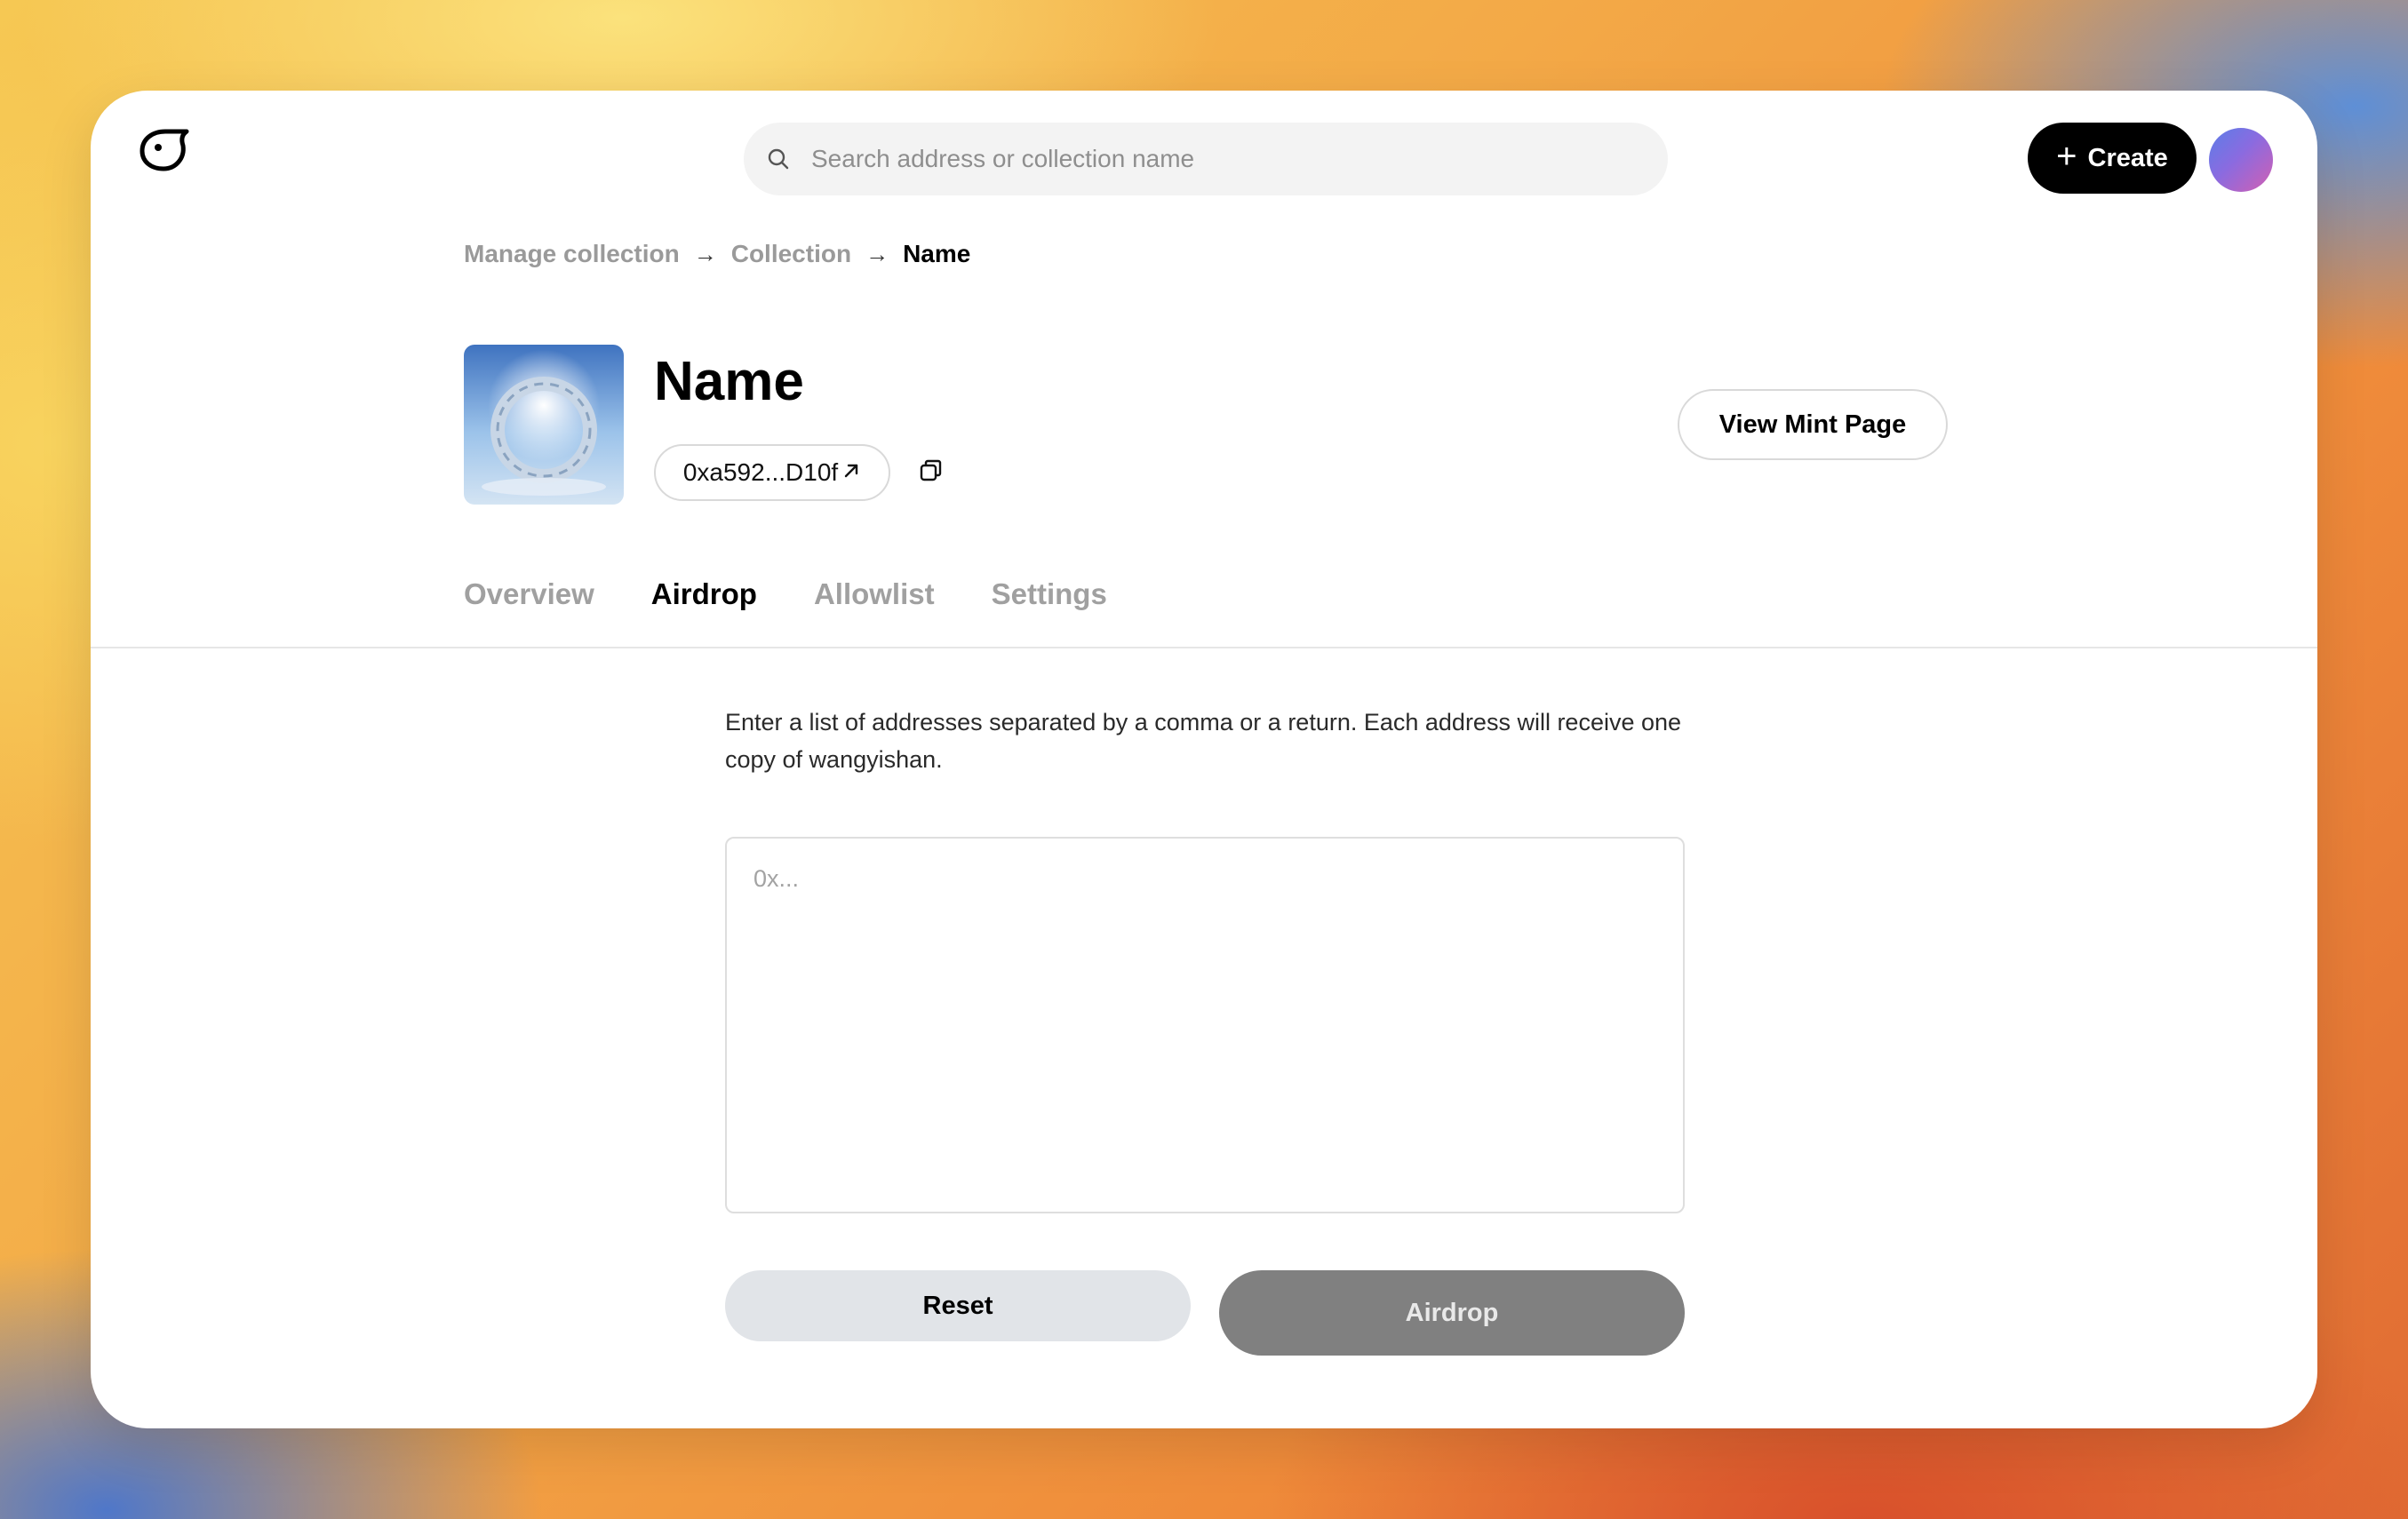  What do you see at coordinates (163, 151) in the screenshot?
I see `bird-logo-icon` at bounding box center [163, 151].